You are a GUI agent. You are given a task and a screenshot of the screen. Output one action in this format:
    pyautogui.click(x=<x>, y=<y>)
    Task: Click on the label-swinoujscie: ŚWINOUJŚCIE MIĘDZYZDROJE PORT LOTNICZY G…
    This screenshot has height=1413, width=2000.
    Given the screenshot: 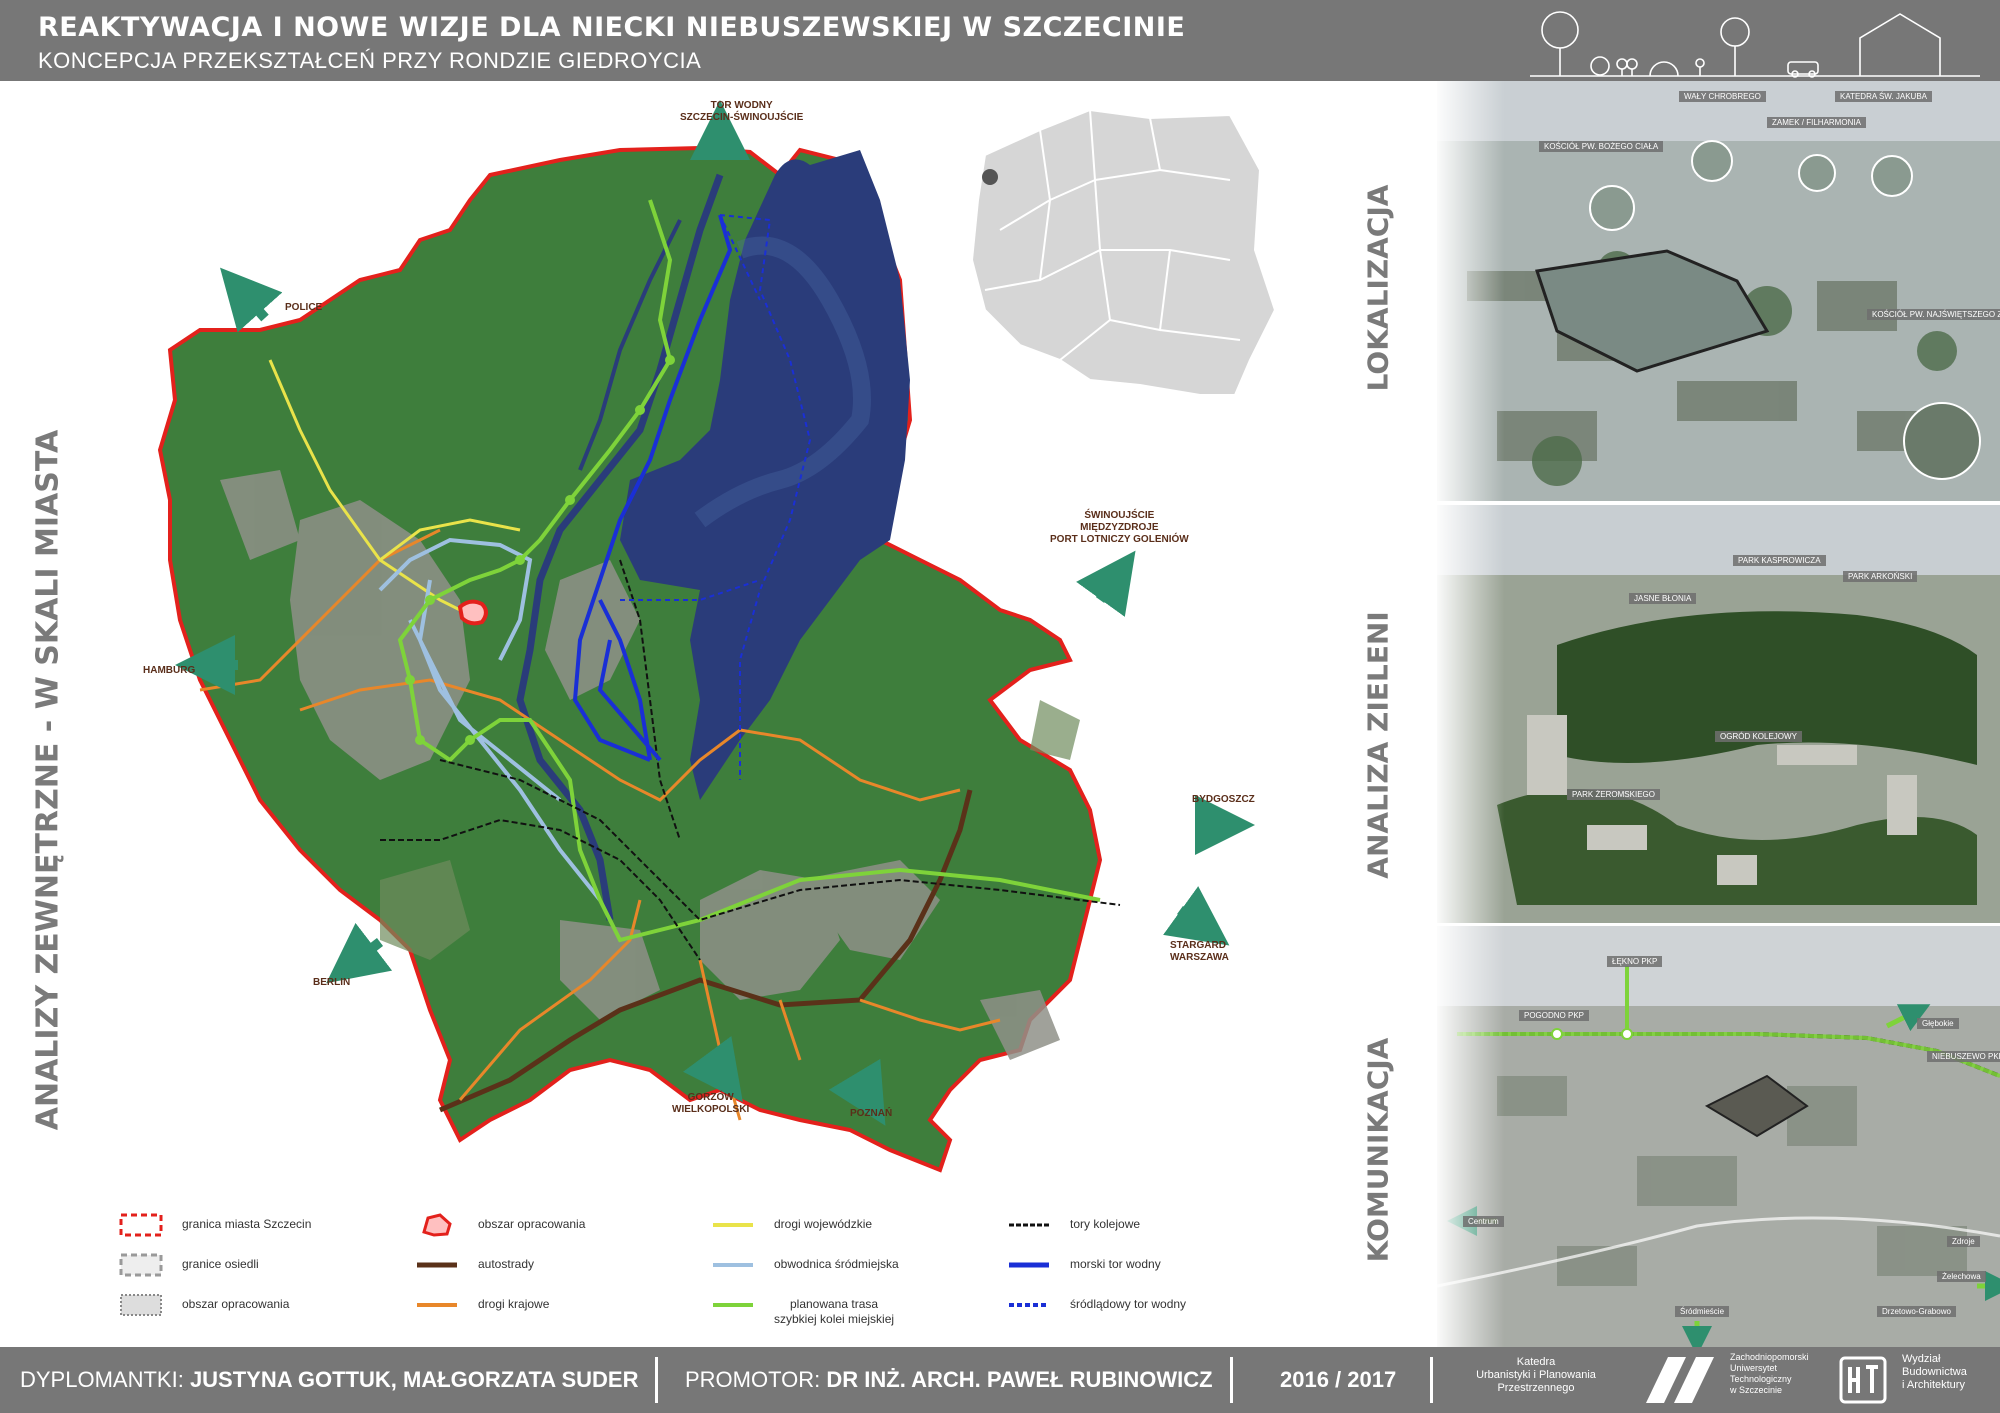 What is the action you would take?
    pyautogui.click(x=1119, y=527)
    